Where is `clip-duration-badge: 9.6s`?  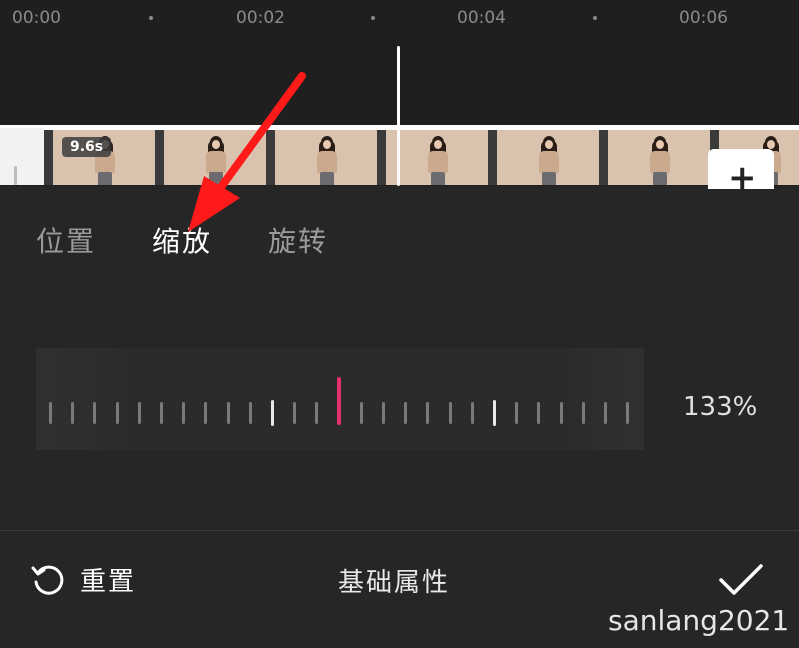 clip-duration-badge: 9.6s is located at coordinates (87, 147).